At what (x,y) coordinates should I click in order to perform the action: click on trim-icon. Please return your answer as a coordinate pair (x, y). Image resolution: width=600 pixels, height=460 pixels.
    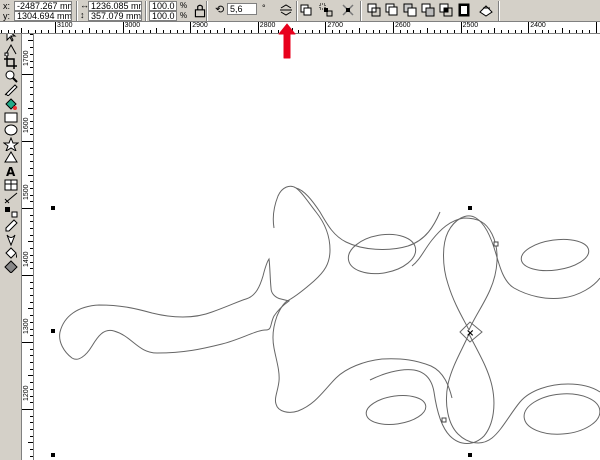
    Looking at the image, I should click on (428, 10).